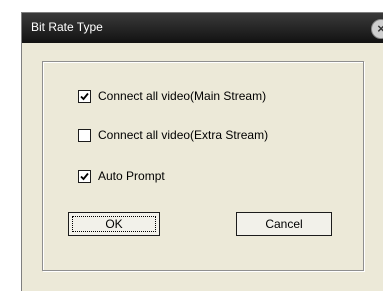 The width and height of the screenshot is (383, 291). I want to click on main-stream-checkbox, so click(84, 96).